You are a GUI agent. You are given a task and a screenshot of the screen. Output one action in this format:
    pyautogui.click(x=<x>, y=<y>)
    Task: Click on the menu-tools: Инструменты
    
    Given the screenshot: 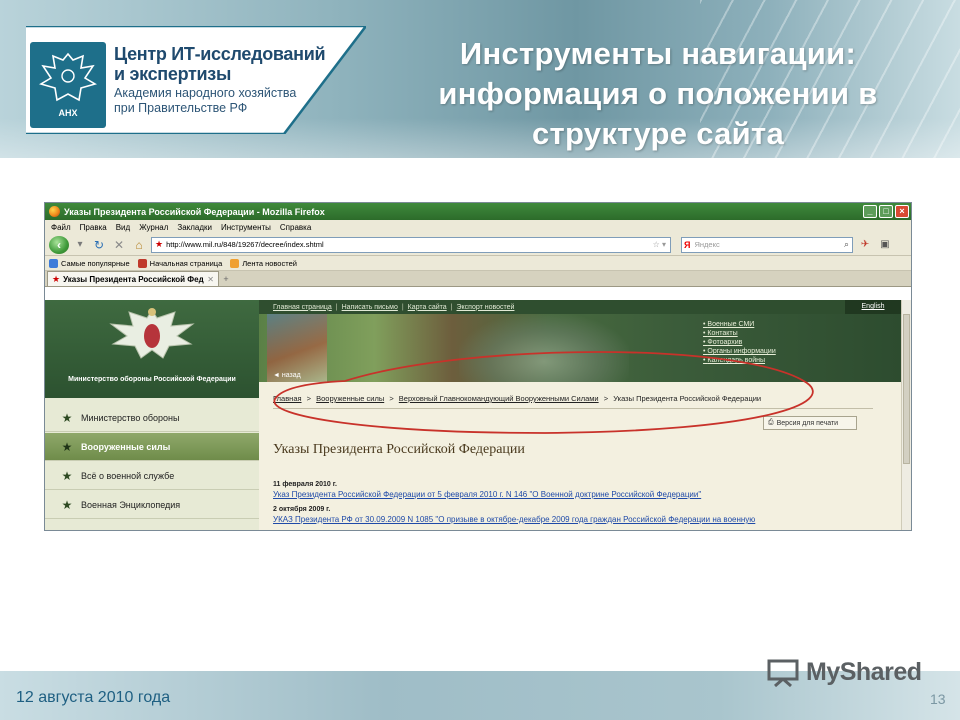 What is the action you would take?
    pyautogui.click(x=246, y=227)
    